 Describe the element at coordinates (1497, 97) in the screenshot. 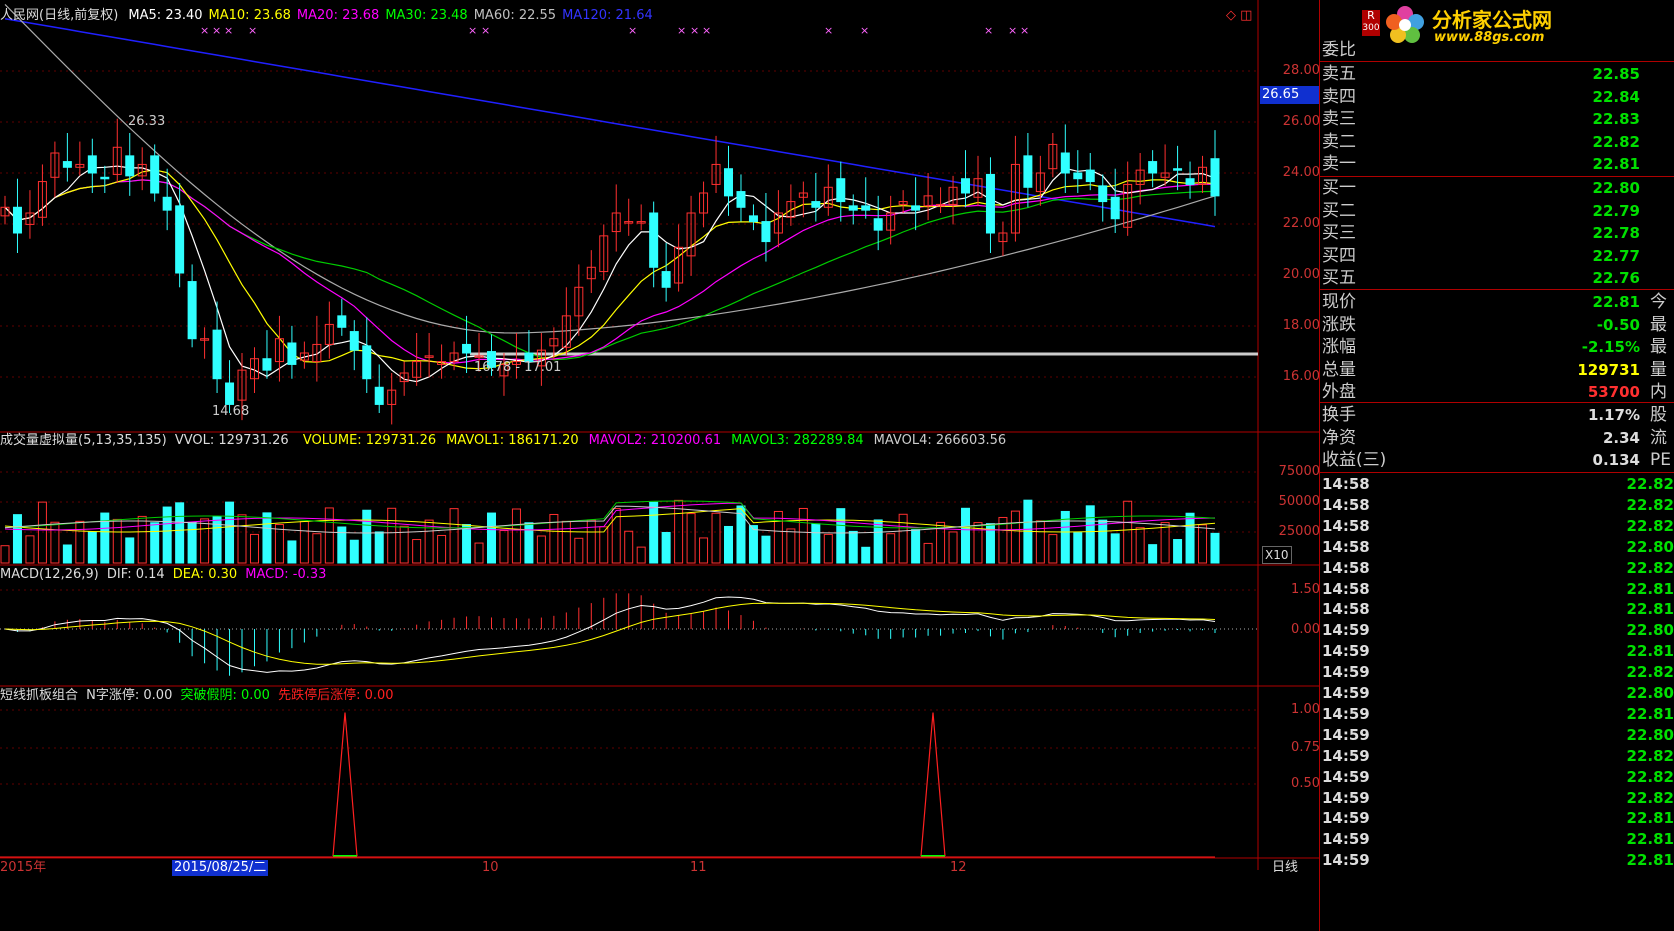

I see `sells-row: 卖四 22.84` at that location.